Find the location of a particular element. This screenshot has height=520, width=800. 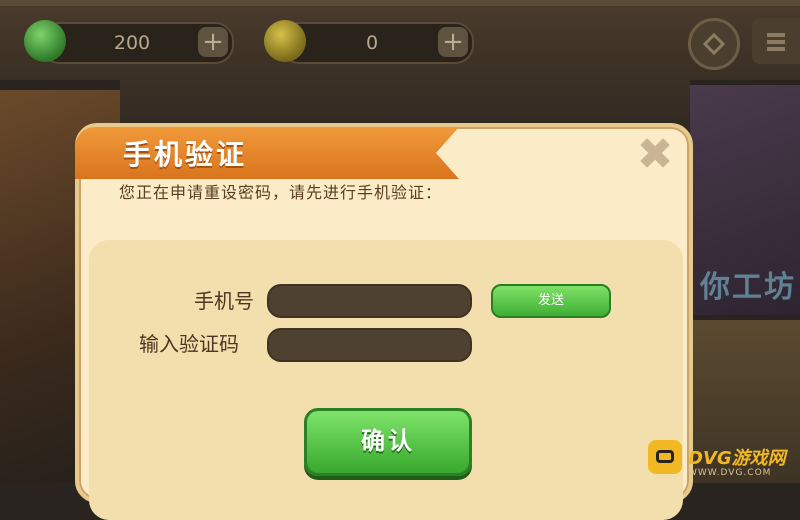

gem-counter: 200 + is located at coordinates (129, 42).